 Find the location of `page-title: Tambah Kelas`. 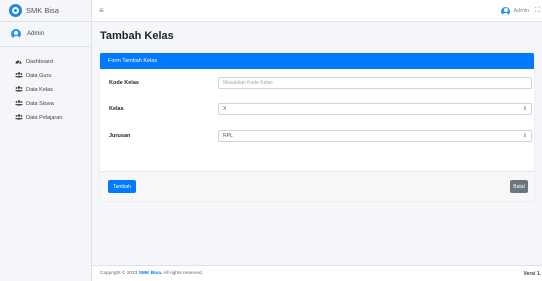

page-title: Tambah Kelas is located at coordinates (137, 36).